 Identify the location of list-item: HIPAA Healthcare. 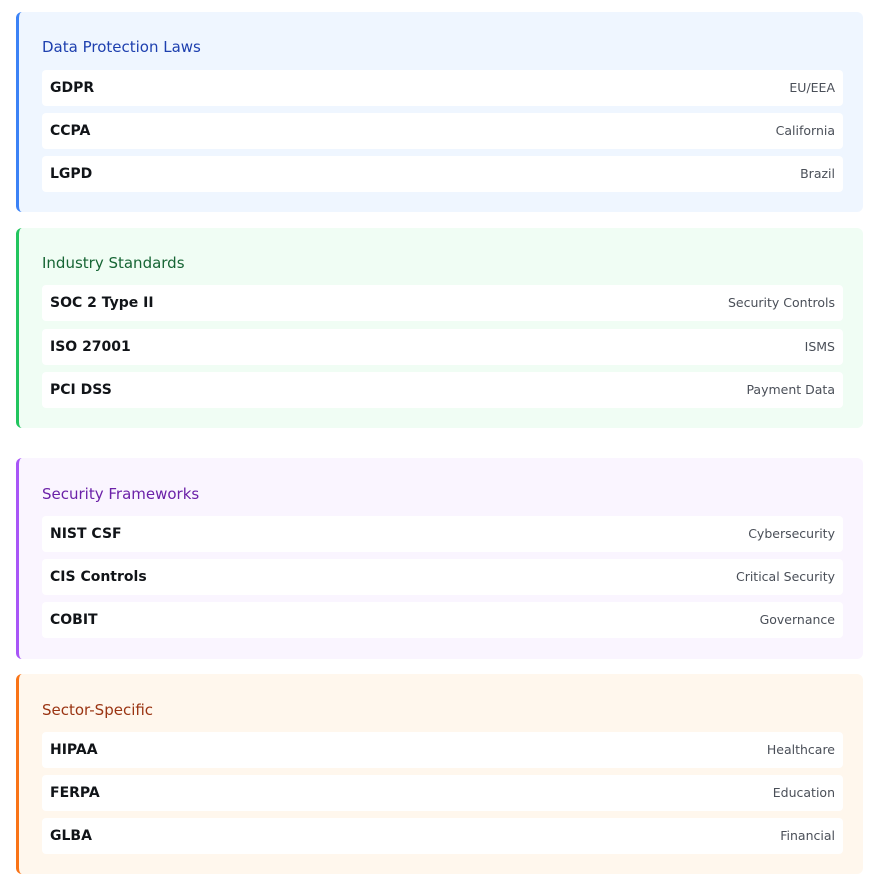
(442, 750).